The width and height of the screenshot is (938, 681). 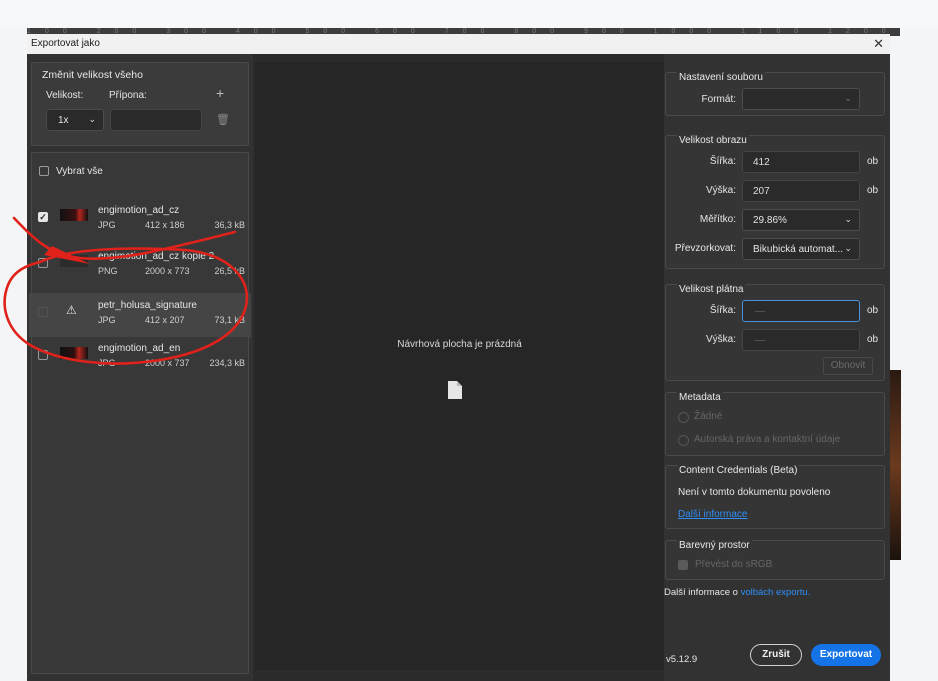 What do you see at coordinates (44, 171) in the screenshot?
I see `select-all-checkbox` at bounding box center [44, 171].